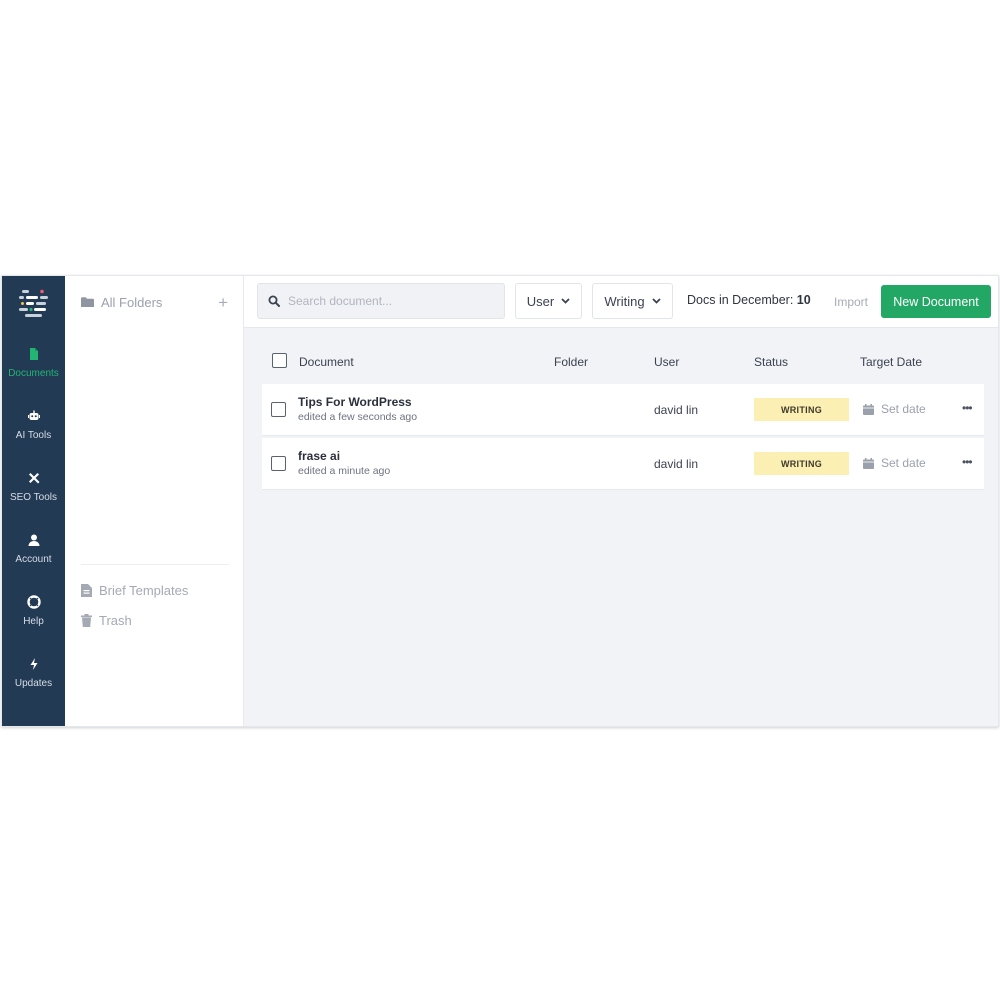 The width and height of the screenshot is (1000, 1000). Describe the element at coordinates (33, 425) in the screenshot. I see `nav-item-ai-tools: AI Tools` at that location.